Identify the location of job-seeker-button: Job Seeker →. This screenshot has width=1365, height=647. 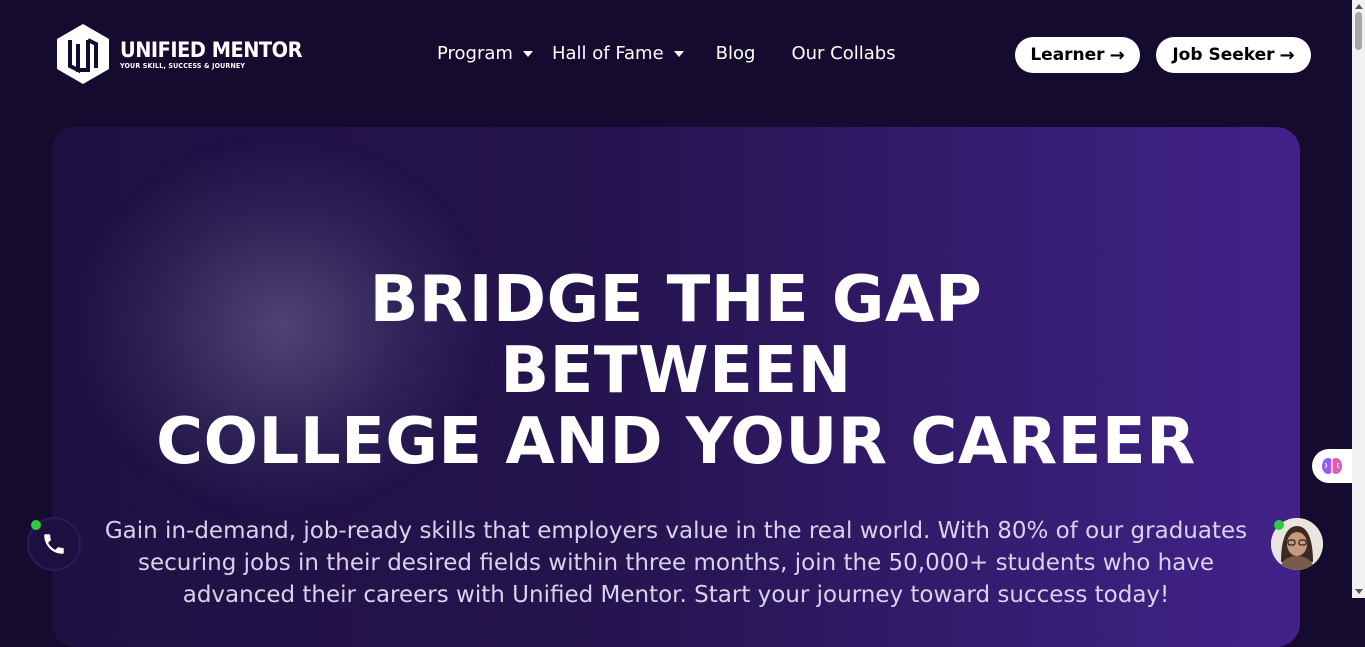
(1233, 55).